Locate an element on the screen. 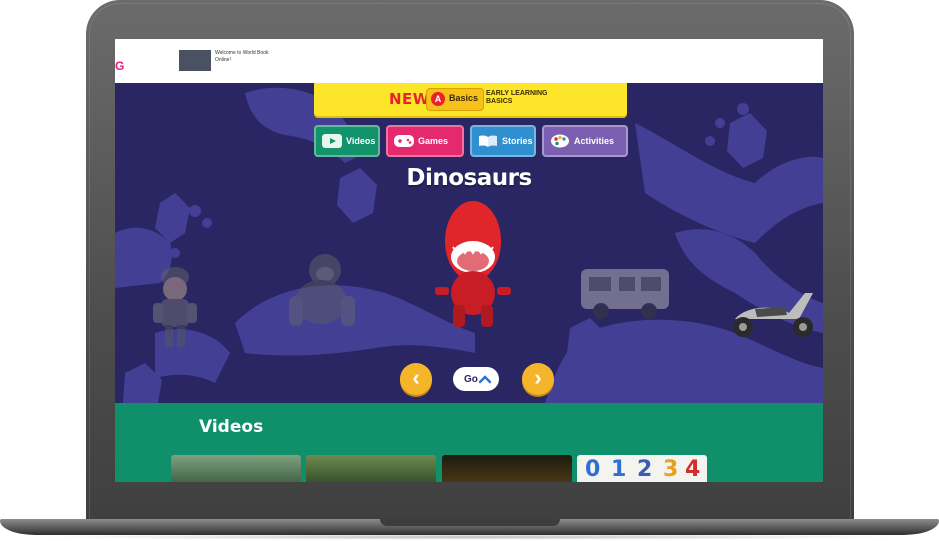 Image resolution: width=939 pixels, height=541 pixels. videos-section-title: Videos is located at coordinates (231, 427).